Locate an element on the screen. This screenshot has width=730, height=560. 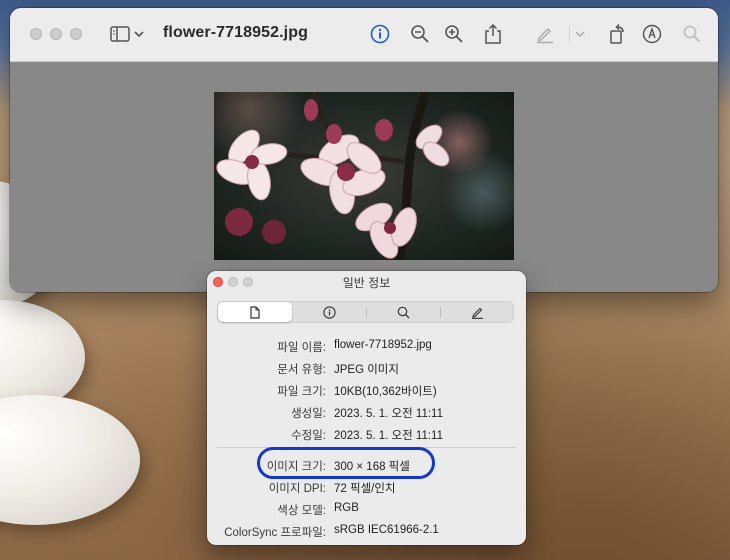
tab-more-info is located at coordinates (329, 312).